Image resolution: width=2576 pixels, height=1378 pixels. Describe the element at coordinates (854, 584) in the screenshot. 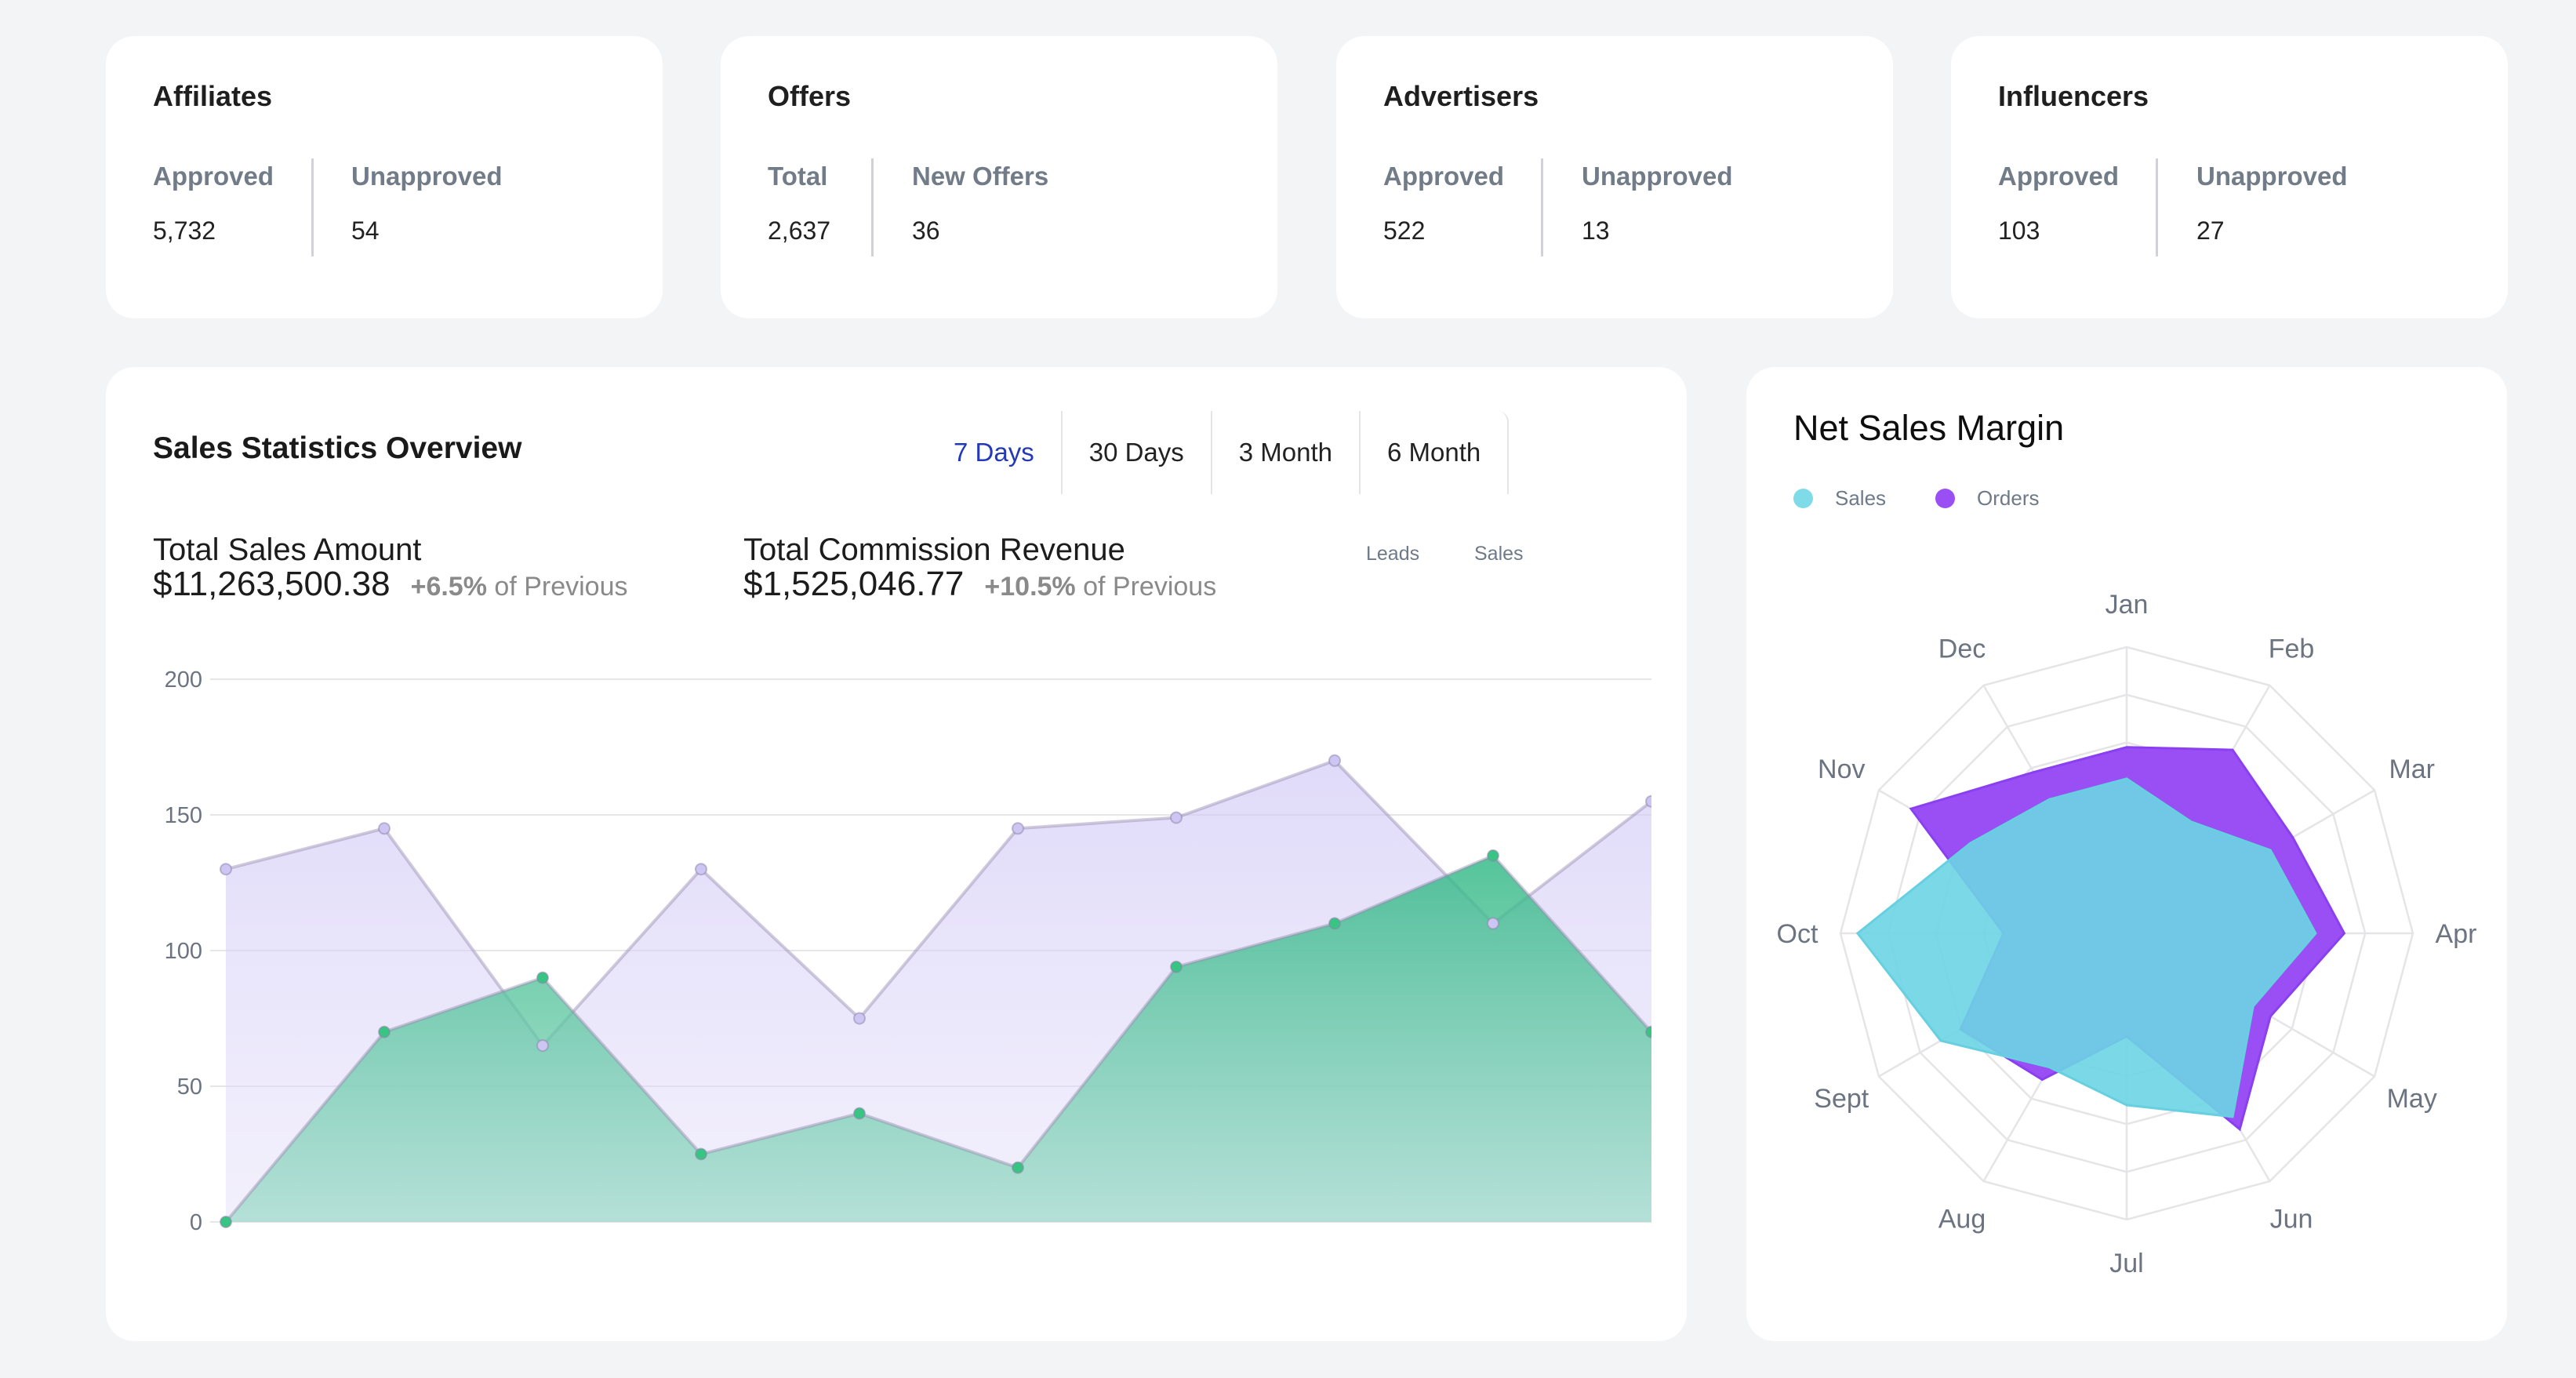

I see `metric-value: $1,525,046.77` at that location.